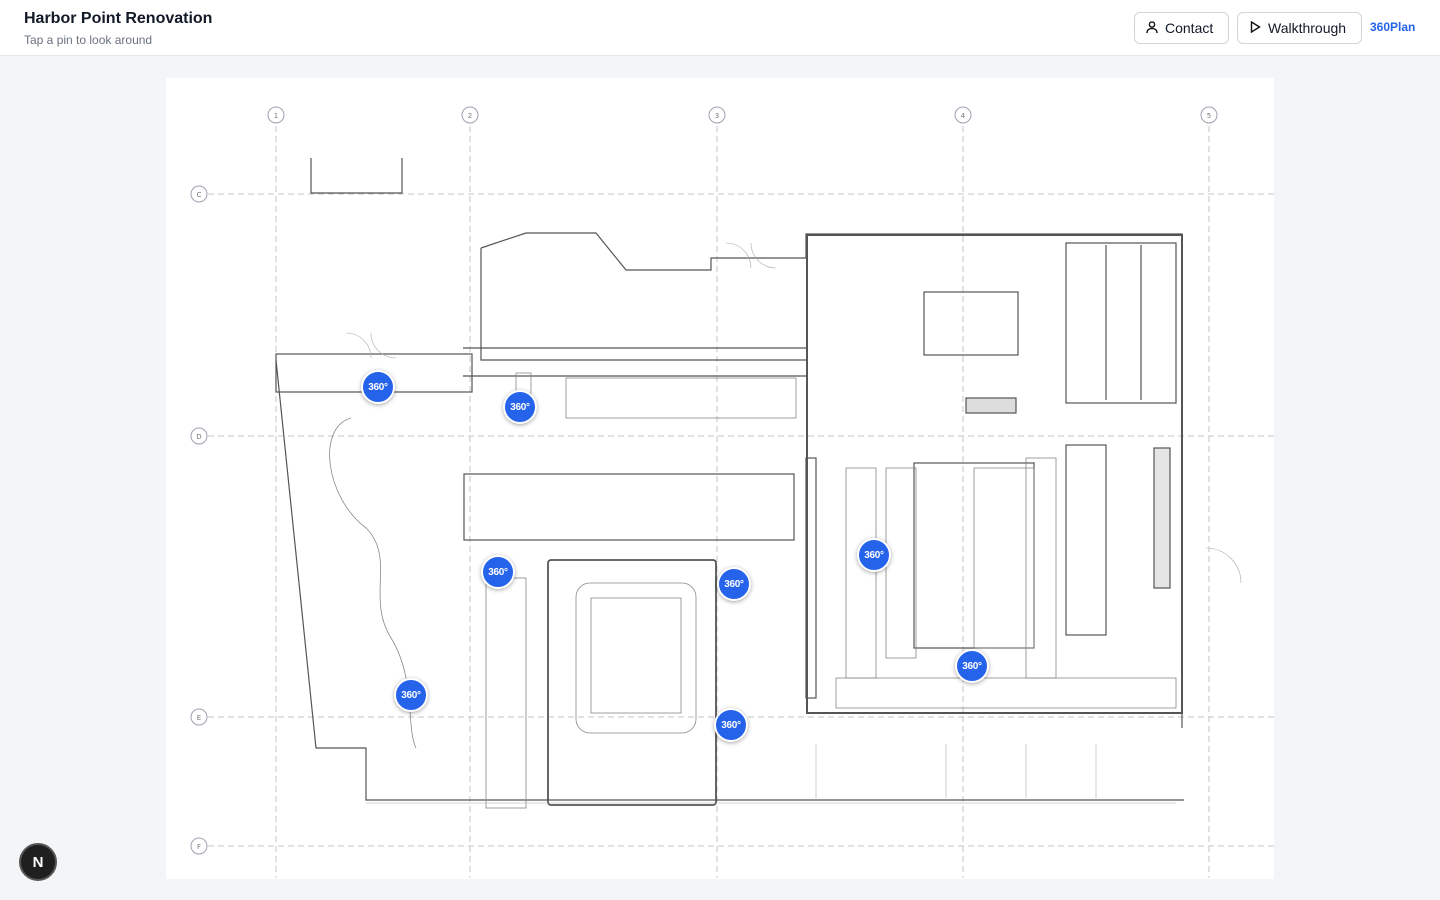  Describe the element at coordinates (276, 116) in the screenshot. I see `grid-label: 1` at that location.